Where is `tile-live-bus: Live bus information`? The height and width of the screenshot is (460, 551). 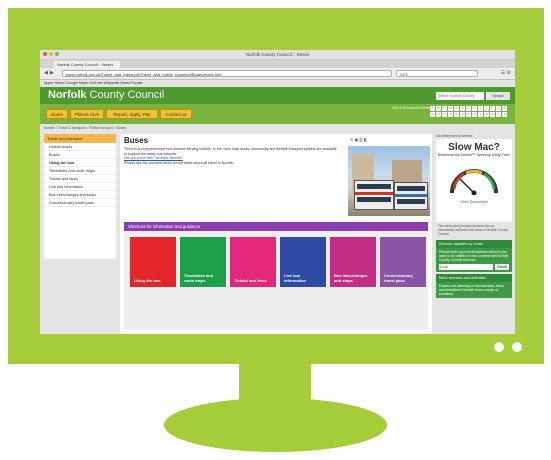 tile-live-bus: Live bus information is located at coordinates (303, 262).